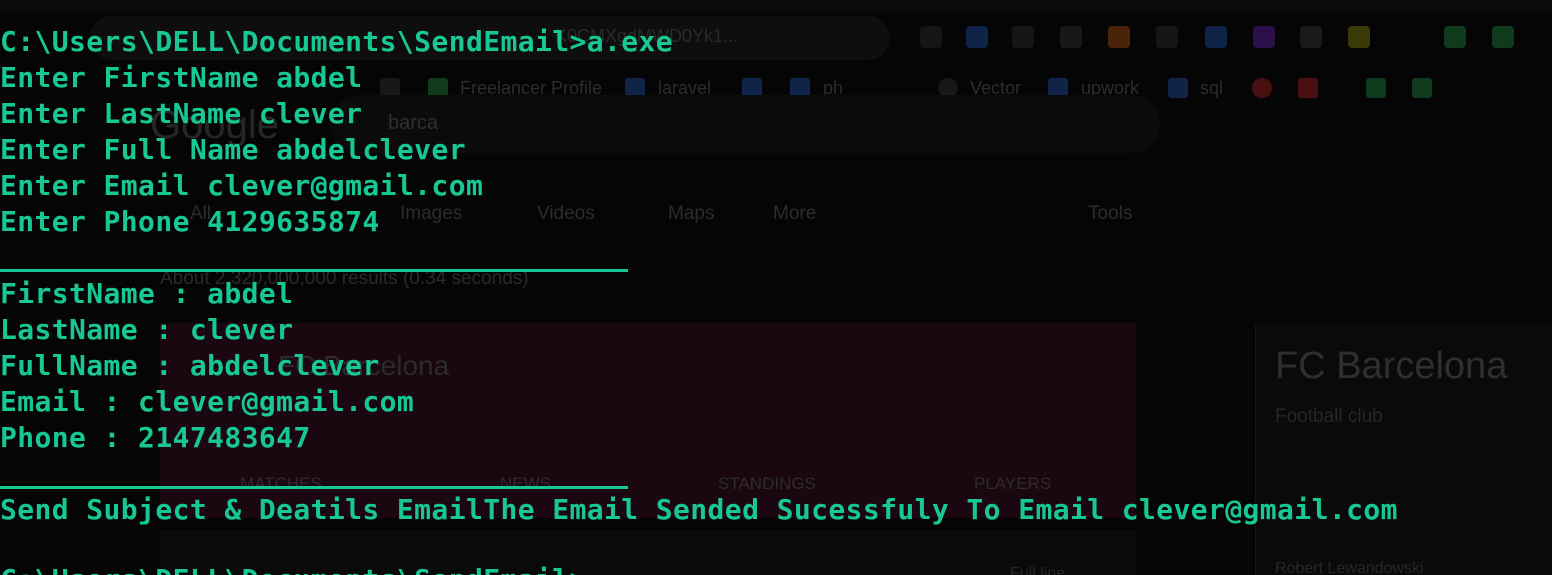 The width and height of the screenshot is (1552, 575). Describe the element at coordinates (147, 293) in the screenshot. I see `output-first-name-line: FirstName : abdel` at that location.